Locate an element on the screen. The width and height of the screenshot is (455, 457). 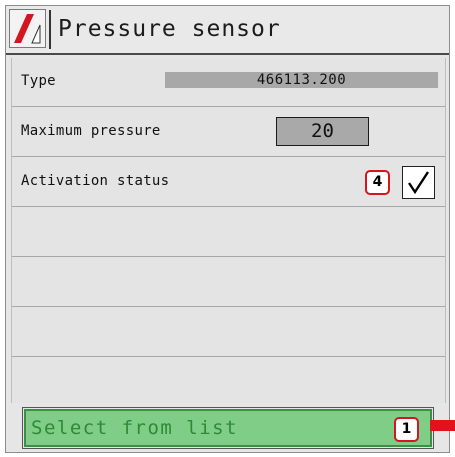
select-from-list-button: Select from list is located at coordinates (228, 428).